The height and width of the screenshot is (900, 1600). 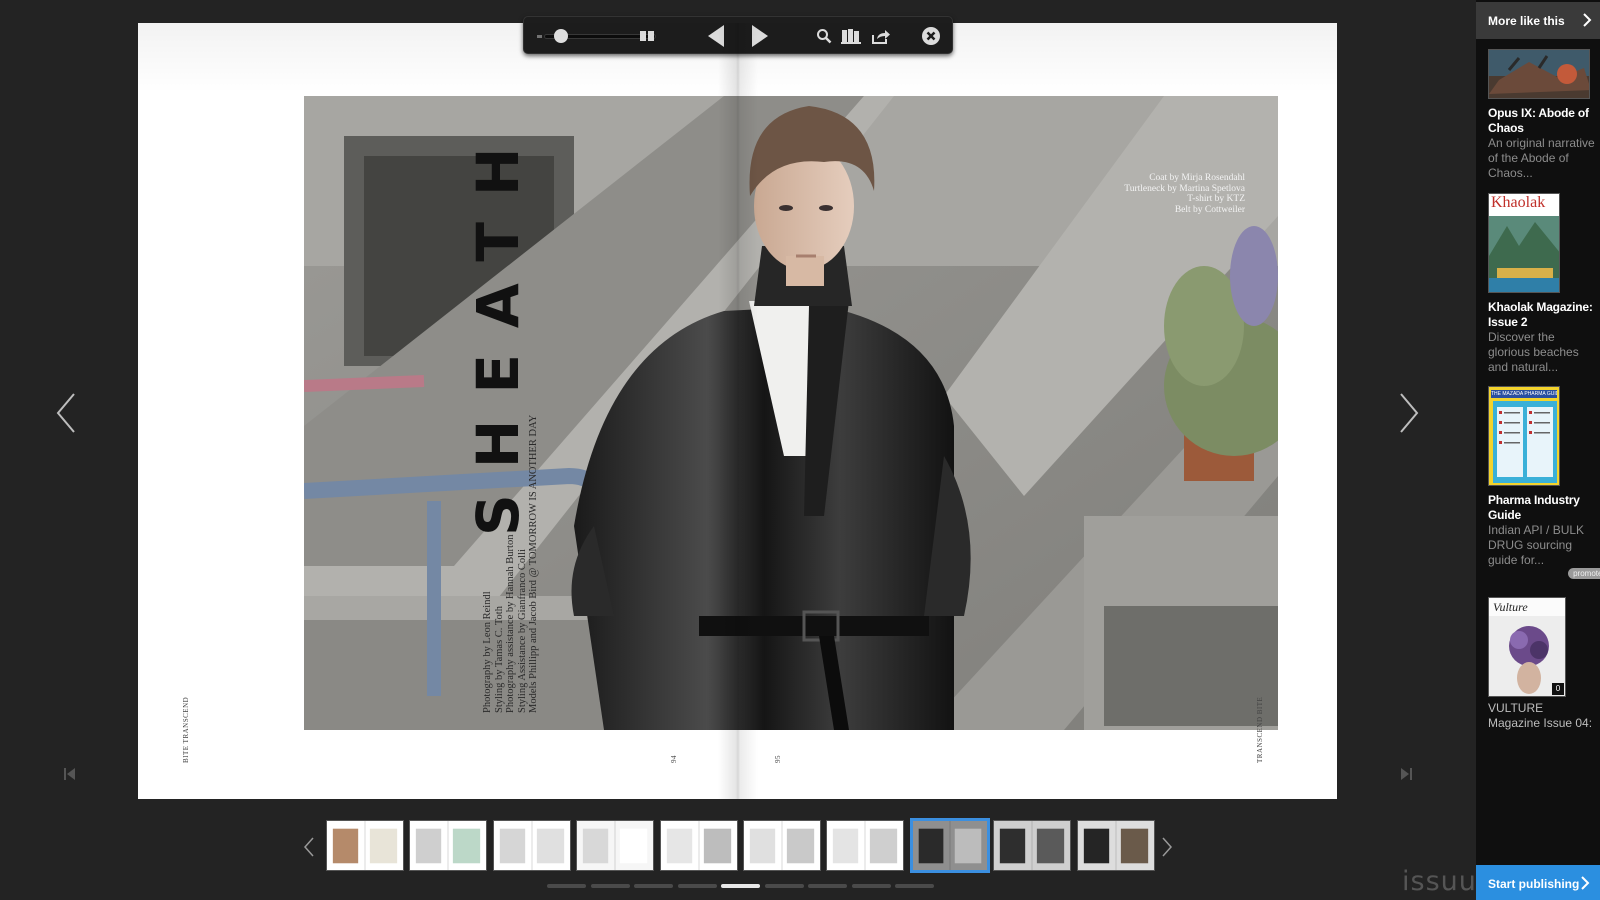 I want to click on publication-cover: Vulture 0, so click(x=1527, y=647).